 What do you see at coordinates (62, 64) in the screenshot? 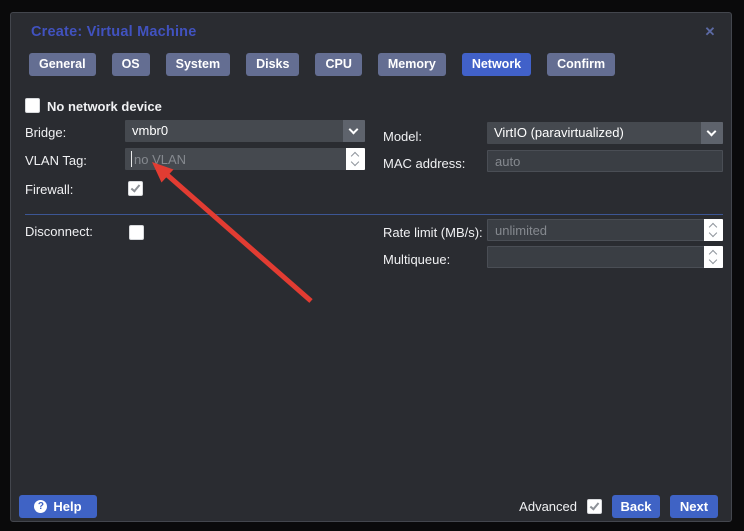
I see `tab-general: General` at bounding box center [62, 64].